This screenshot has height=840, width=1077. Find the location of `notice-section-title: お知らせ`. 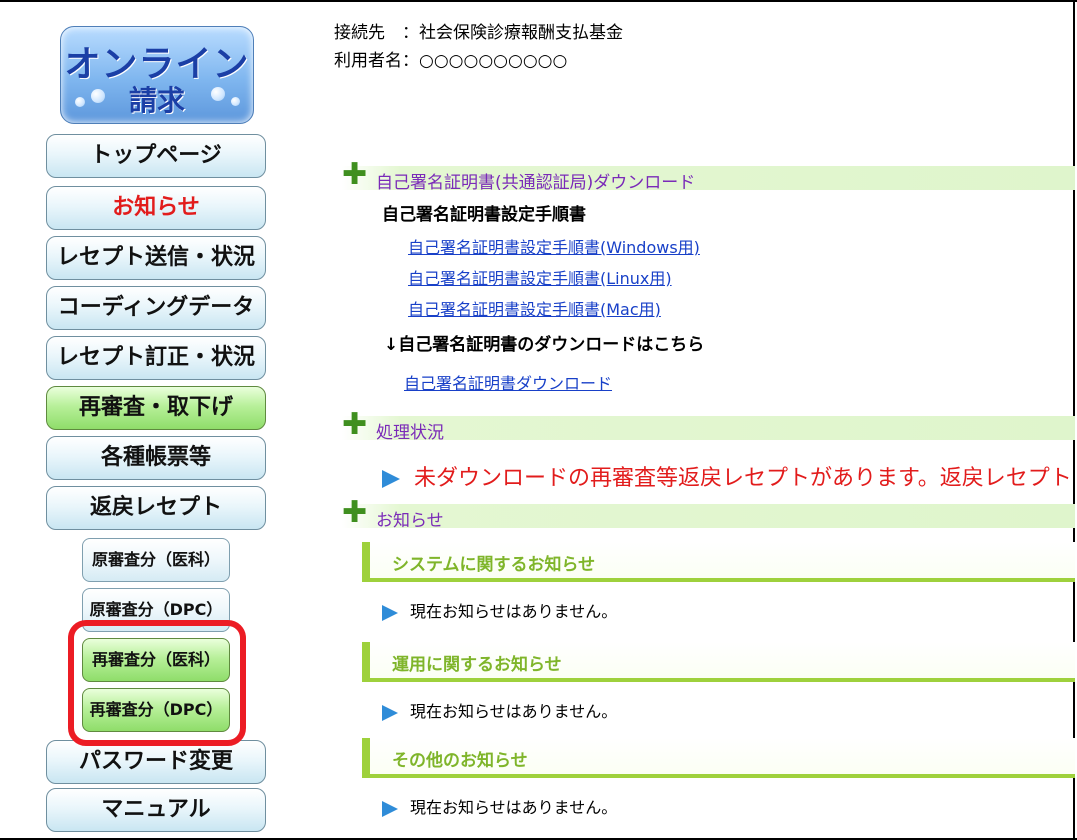

notice-section-title: お知らせ is located at coordinates (410, 521).